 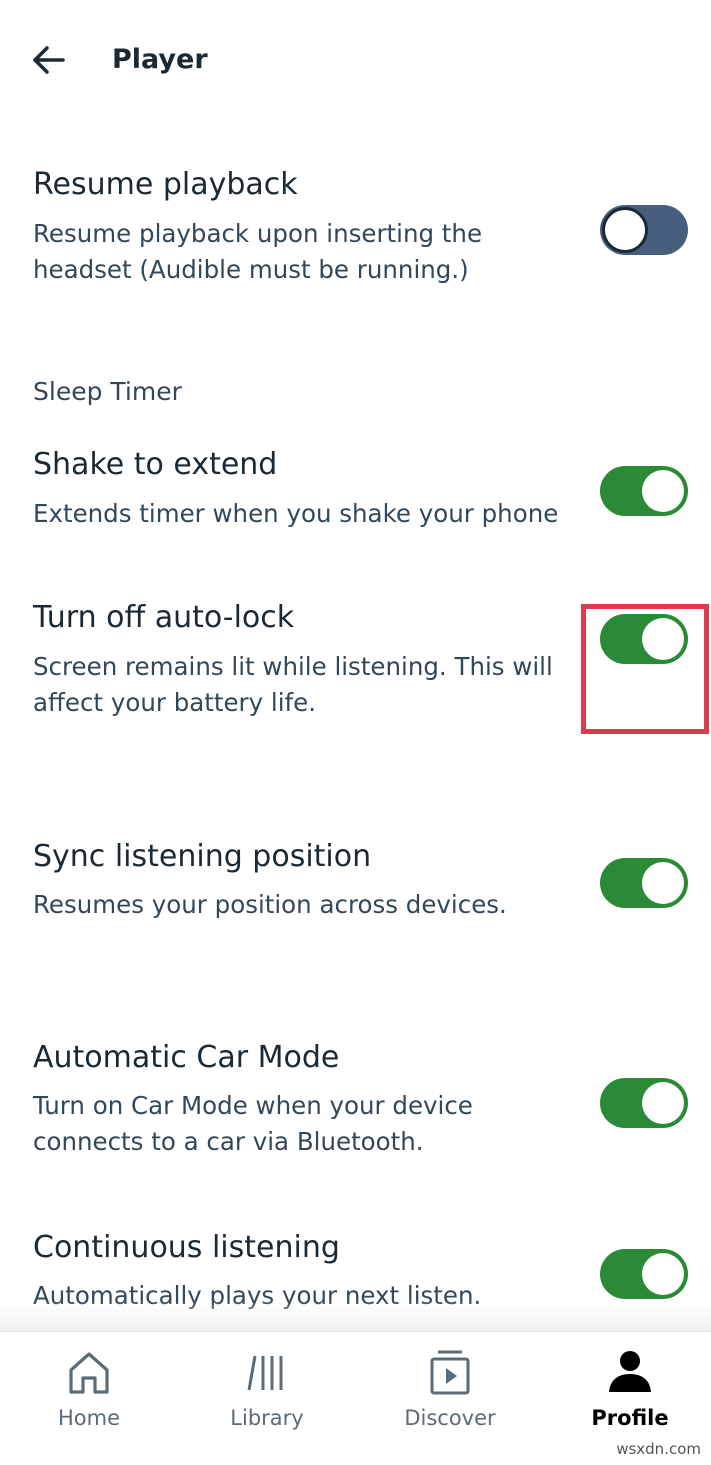 I want to click on watermark: wsxdn.com, so click(x=658, y=1449).